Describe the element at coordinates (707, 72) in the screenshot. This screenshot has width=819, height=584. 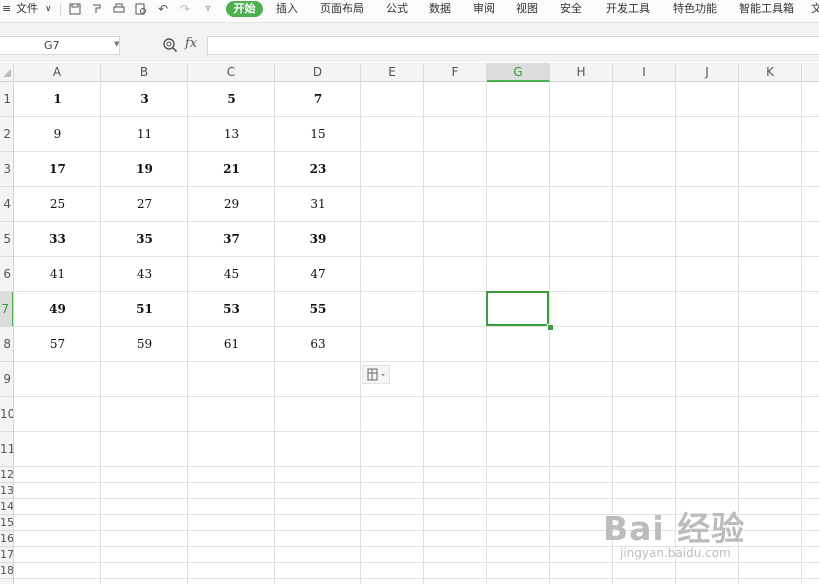
I see `column-header-j: J` at that location.